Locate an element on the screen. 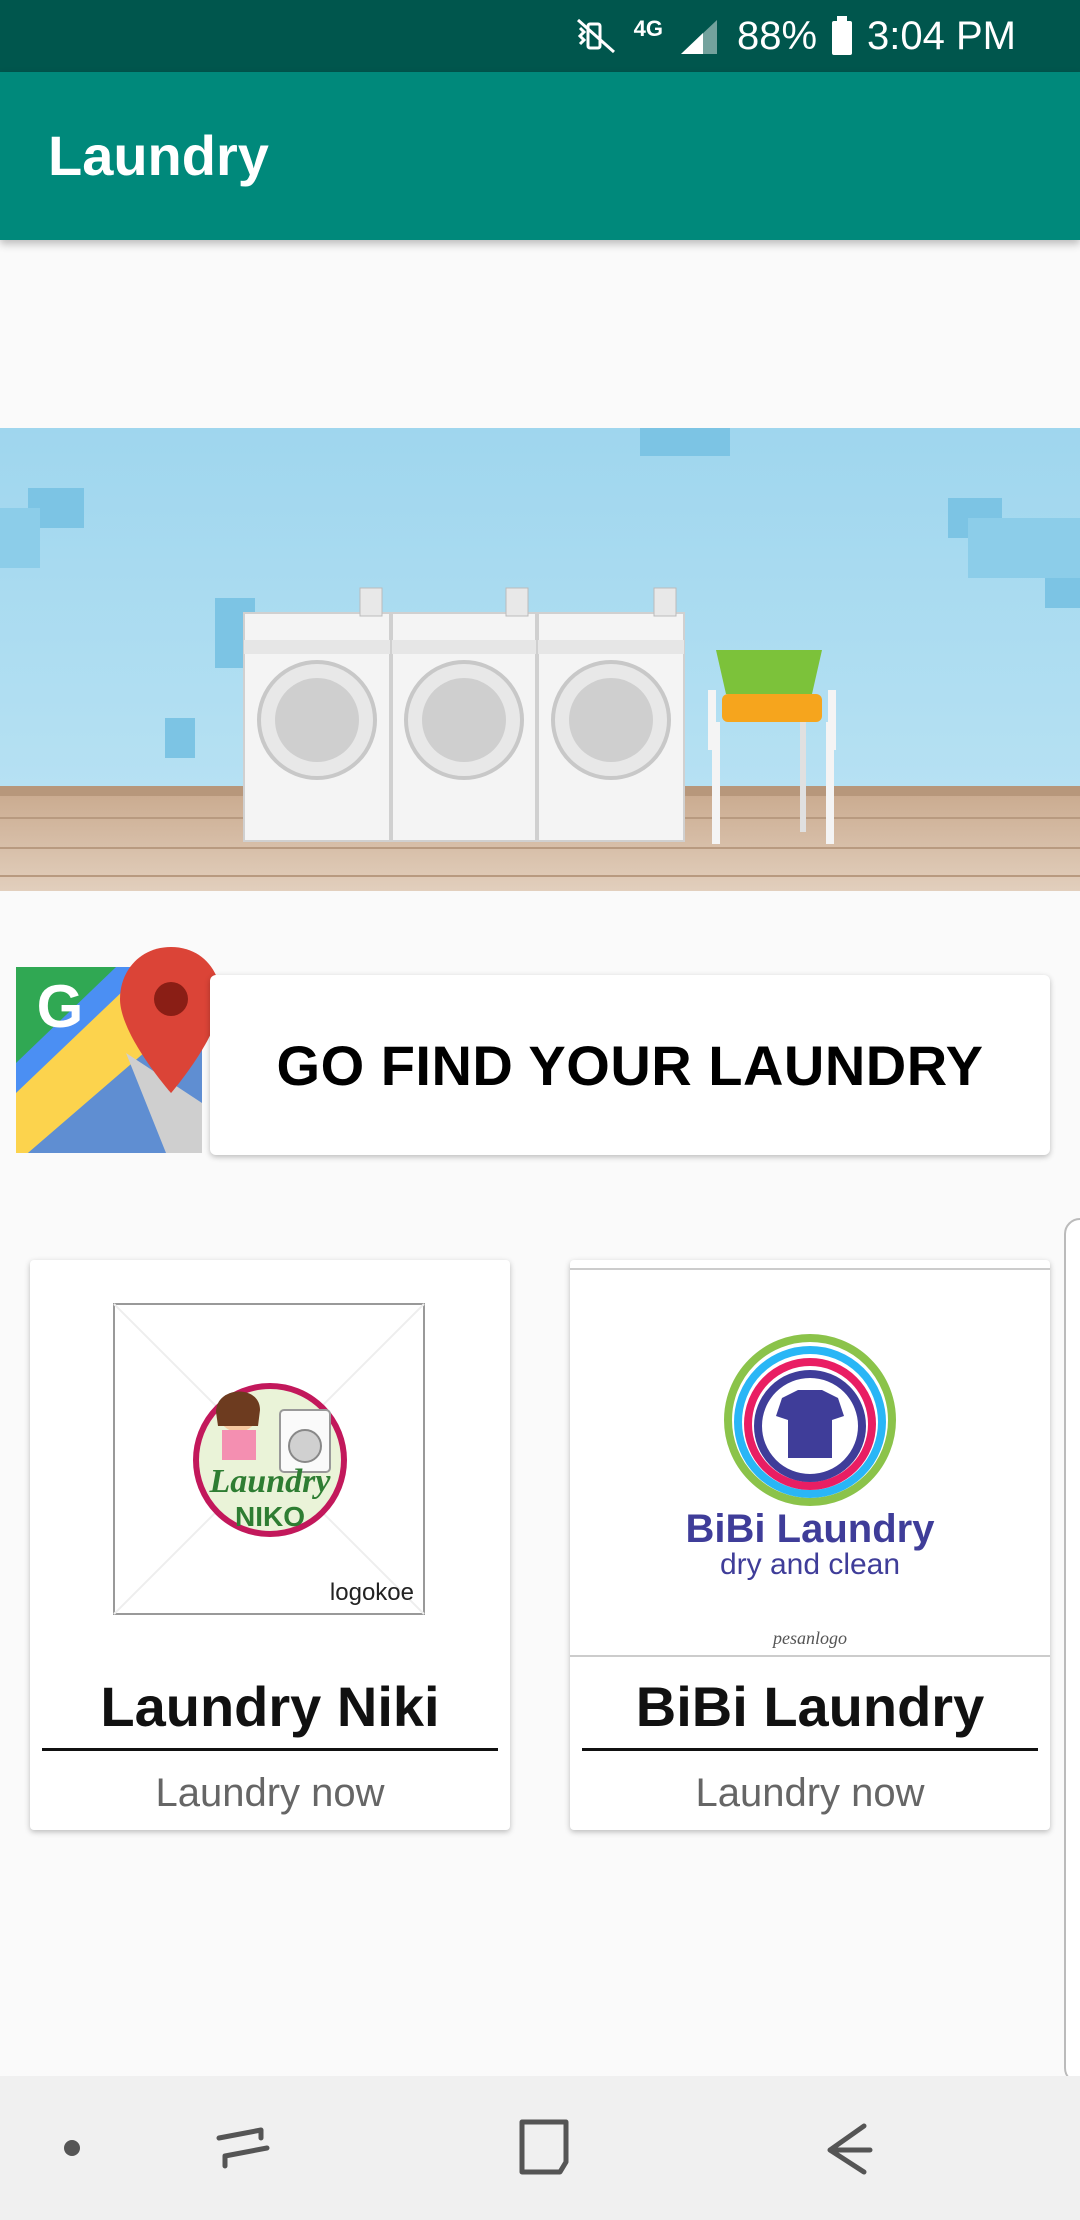 Image resolution: width=1080 pixels, height=2220 pixels. logo-text-dry-clean: dry and clean is located at coordinates (810, 1564).